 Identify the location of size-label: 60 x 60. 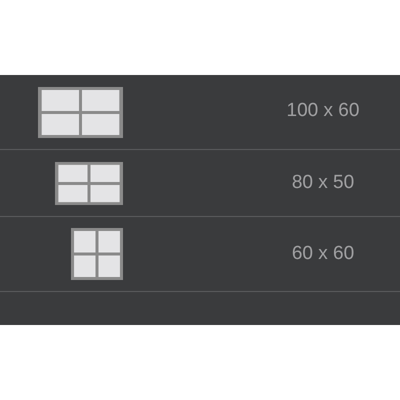
(323, 254).